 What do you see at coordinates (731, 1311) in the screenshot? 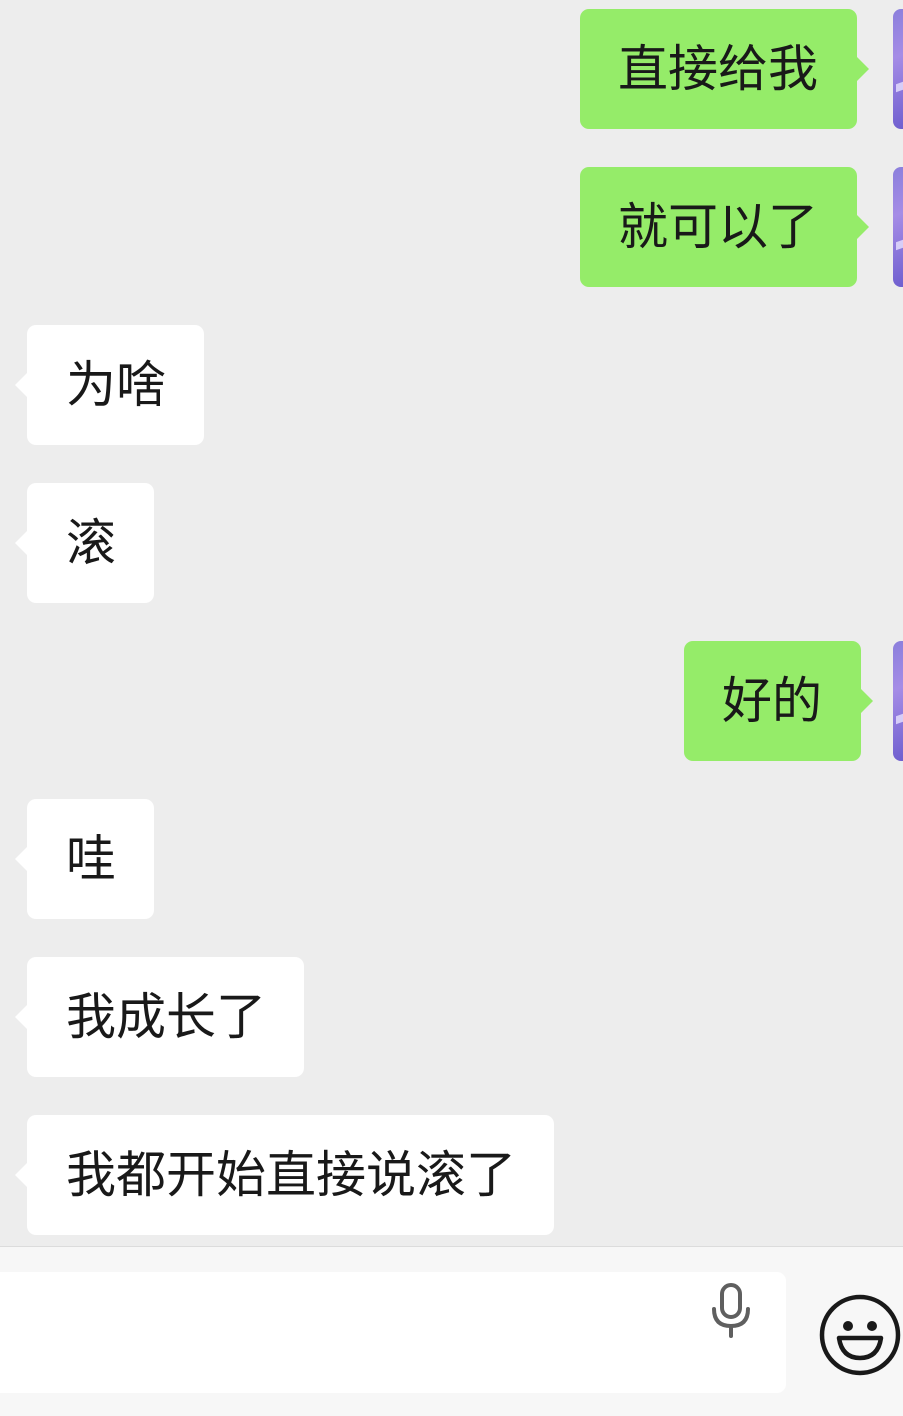
I see `microphone-icon` at bounding box center [731, 1311].